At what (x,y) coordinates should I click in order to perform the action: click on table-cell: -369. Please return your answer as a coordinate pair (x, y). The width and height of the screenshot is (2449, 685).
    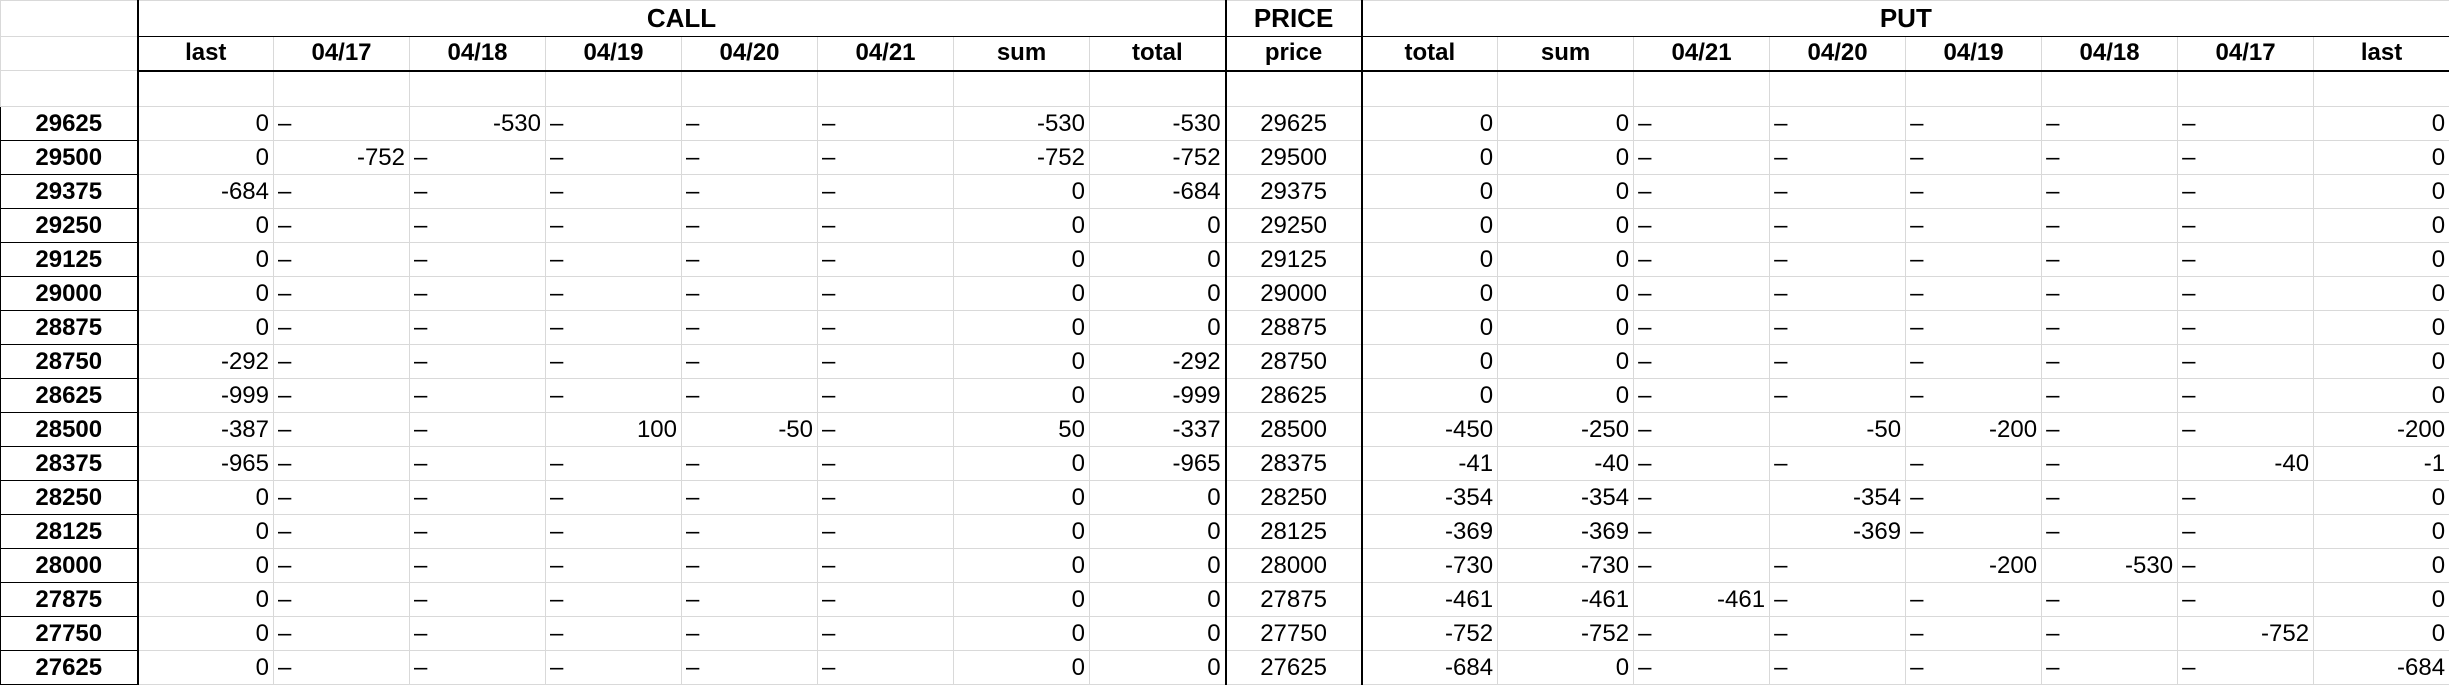
    Looking at the image, I should click on (1430, 532).